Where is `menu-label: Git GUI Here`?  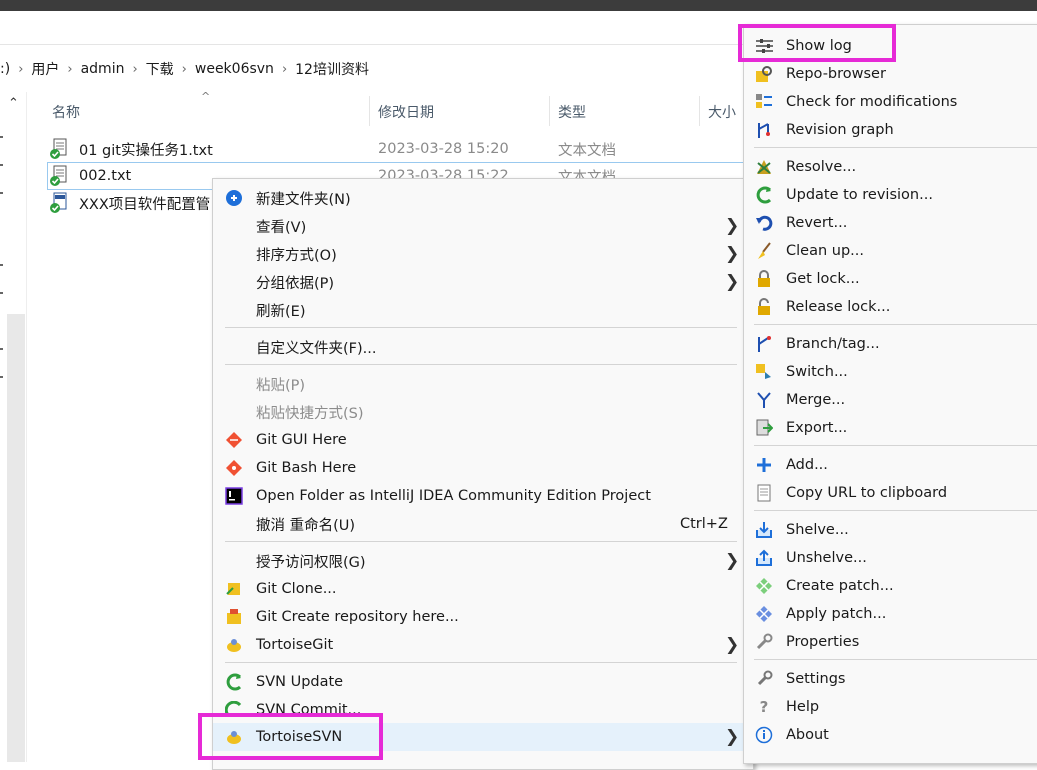 menu-label: Git GUI Here is located at coordinates (301, 440).